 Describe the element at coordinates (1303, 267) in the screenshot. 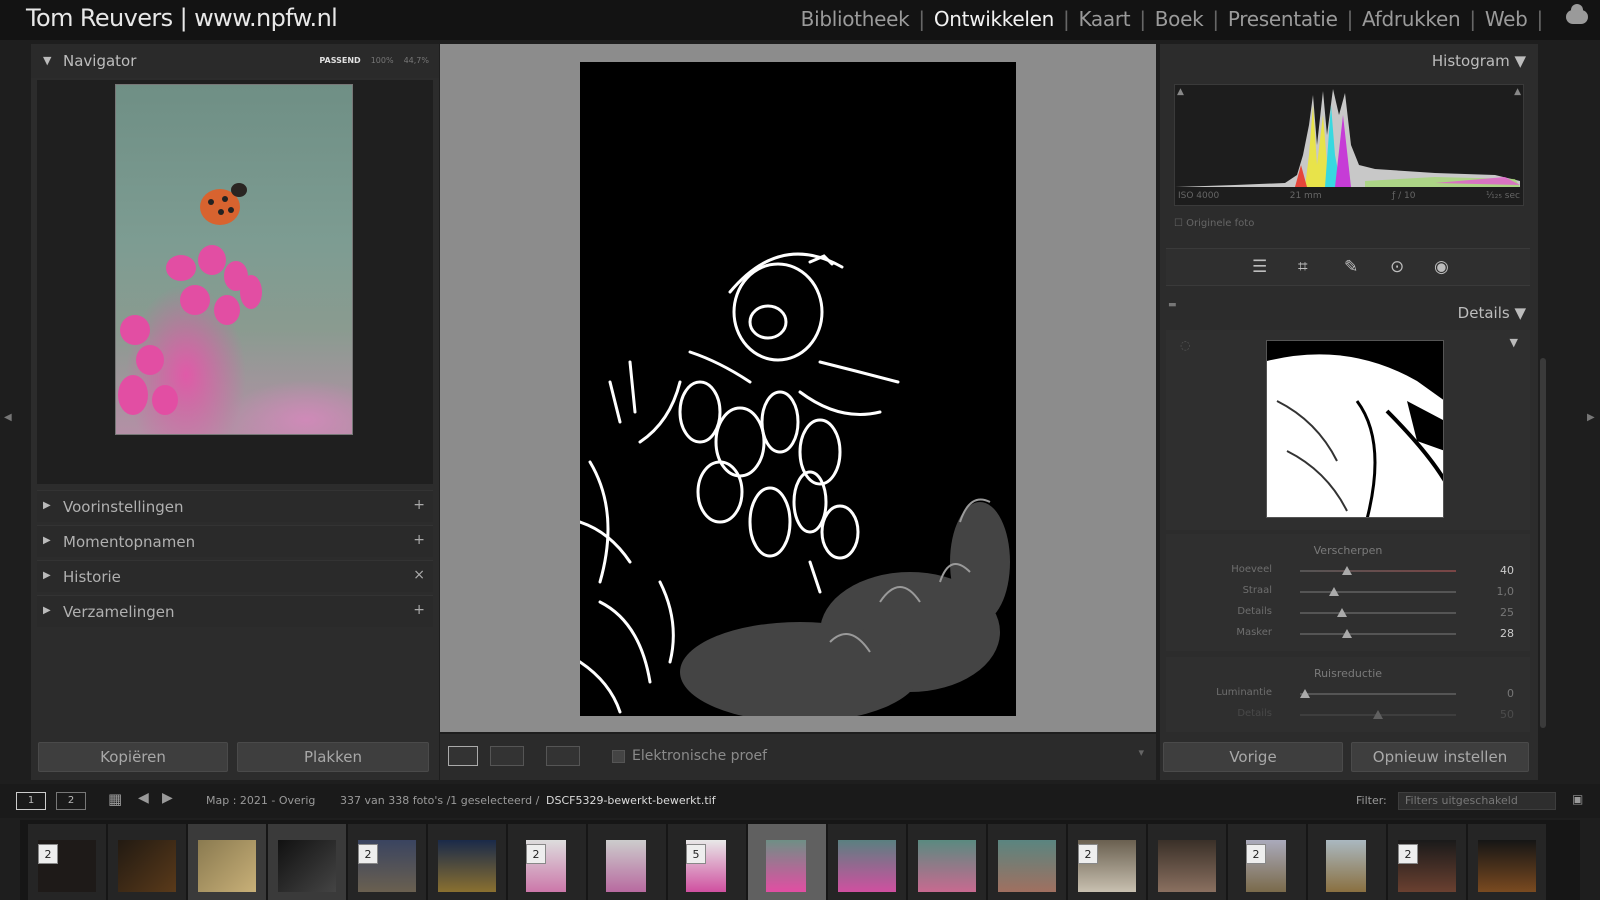

I see `crop-icon: ⌗` at that location.